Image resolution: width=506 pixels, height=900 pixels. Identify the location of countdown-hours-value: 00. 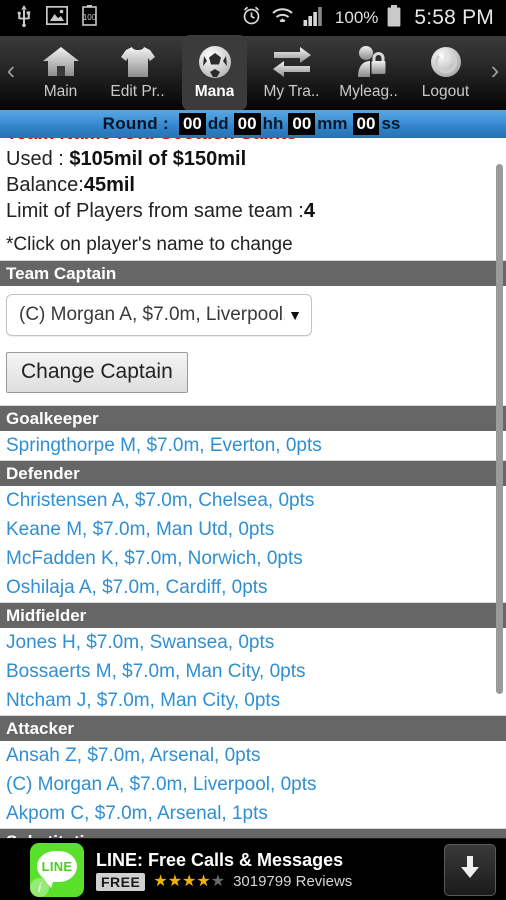
(247, 124).